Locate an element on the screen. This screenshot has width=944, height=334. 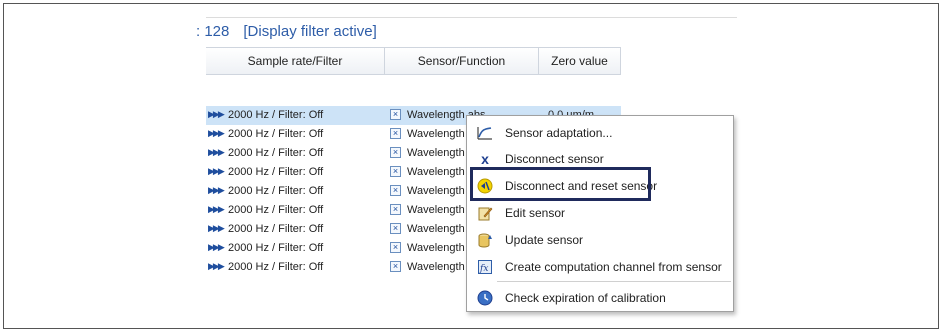
column-header-zero-value: Zero value is located at coordinates (580, 61).